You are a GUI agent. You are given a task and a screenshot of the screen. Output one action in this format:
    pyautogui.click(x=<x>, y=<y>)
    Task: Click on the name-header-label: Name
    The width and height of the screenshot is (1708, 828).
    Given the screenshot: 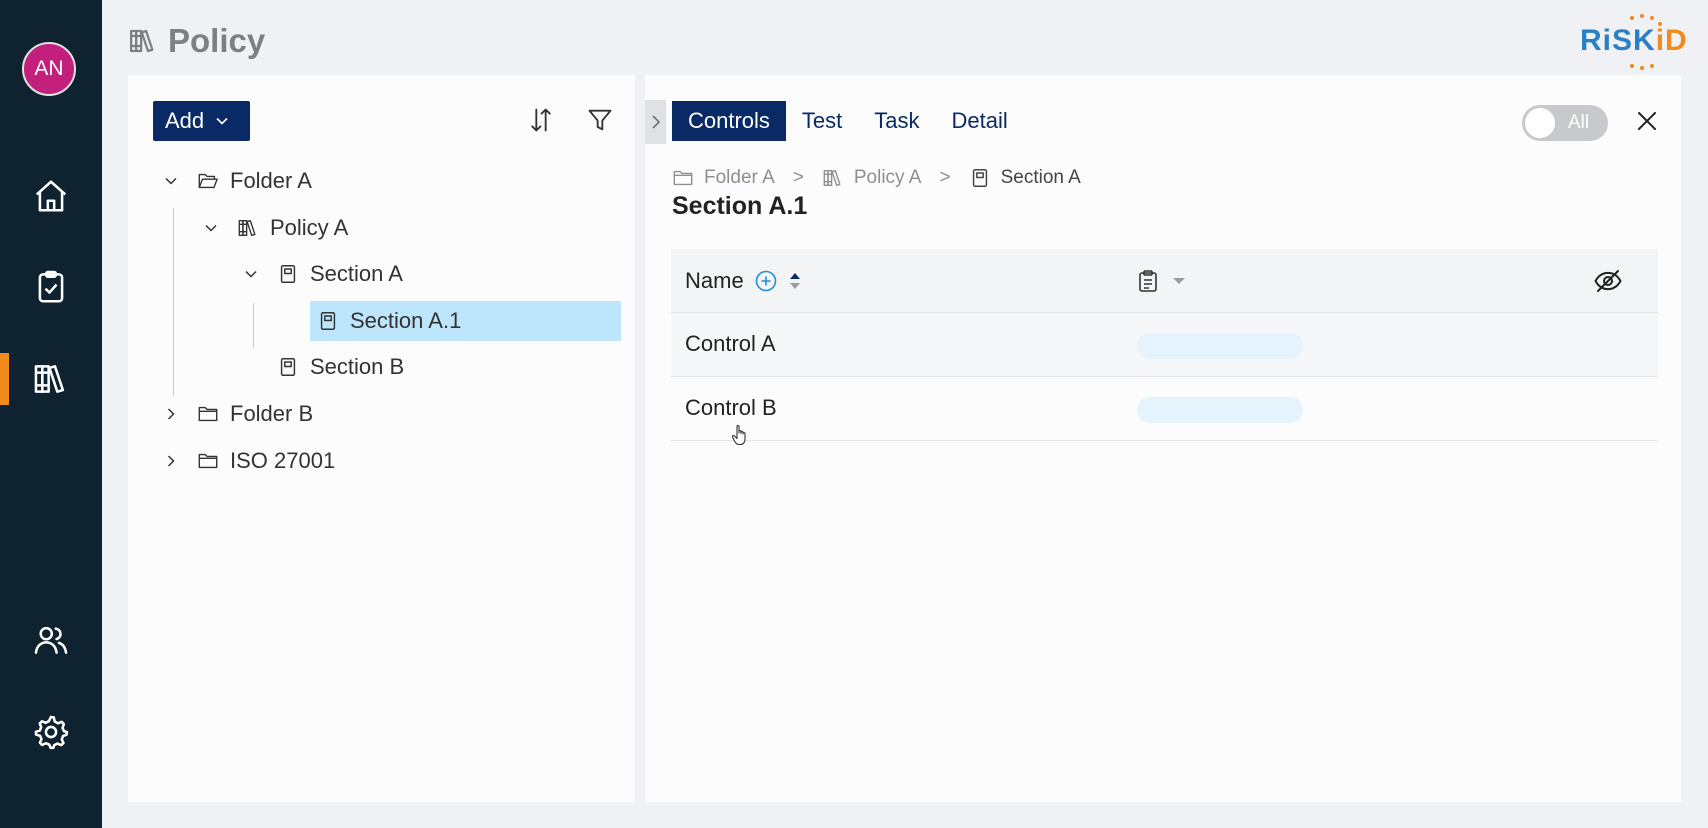 What is the action you would take?
    pyautogui.click(x=714, y=280)
    